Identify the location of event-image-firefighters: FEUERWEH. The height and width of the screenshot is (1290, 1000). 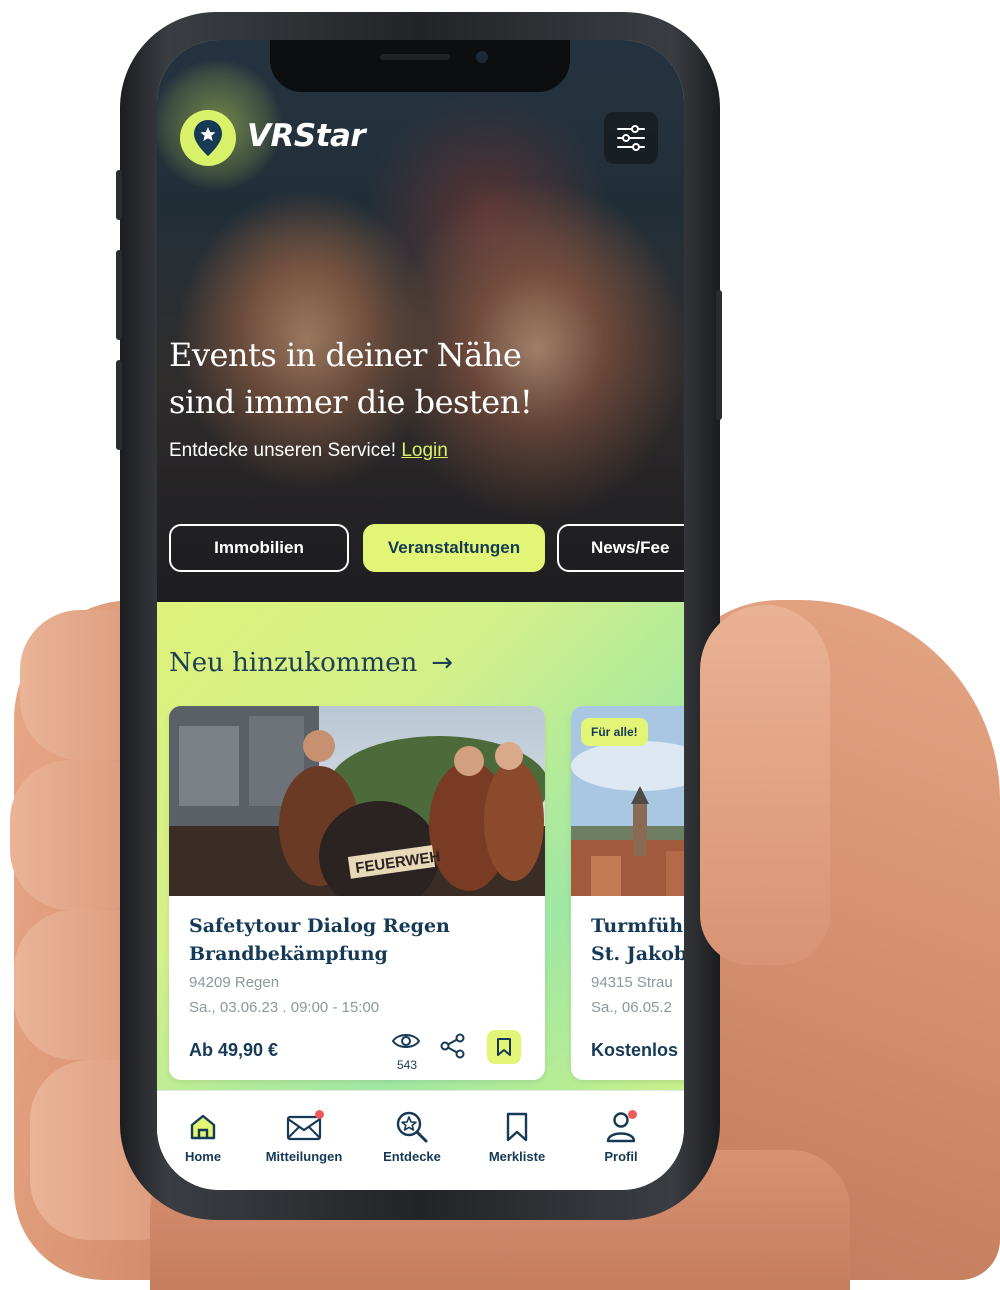
(357, 801).